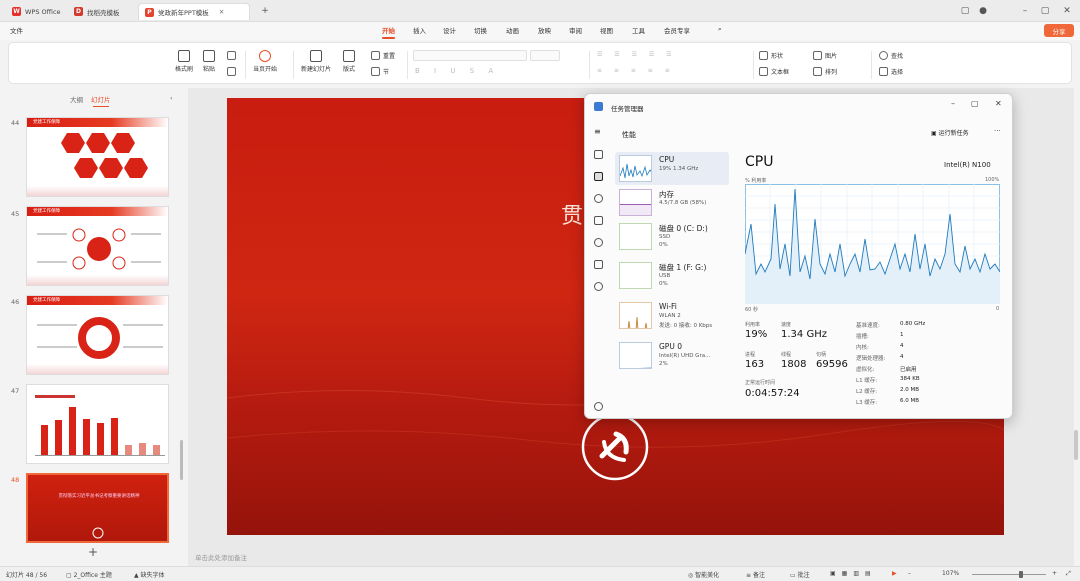 The image size is (1080, 581). What do you see at coordinates (891, 71) in the screenshot?
I see `select-button: 选择` at bounding box center [891, 71].